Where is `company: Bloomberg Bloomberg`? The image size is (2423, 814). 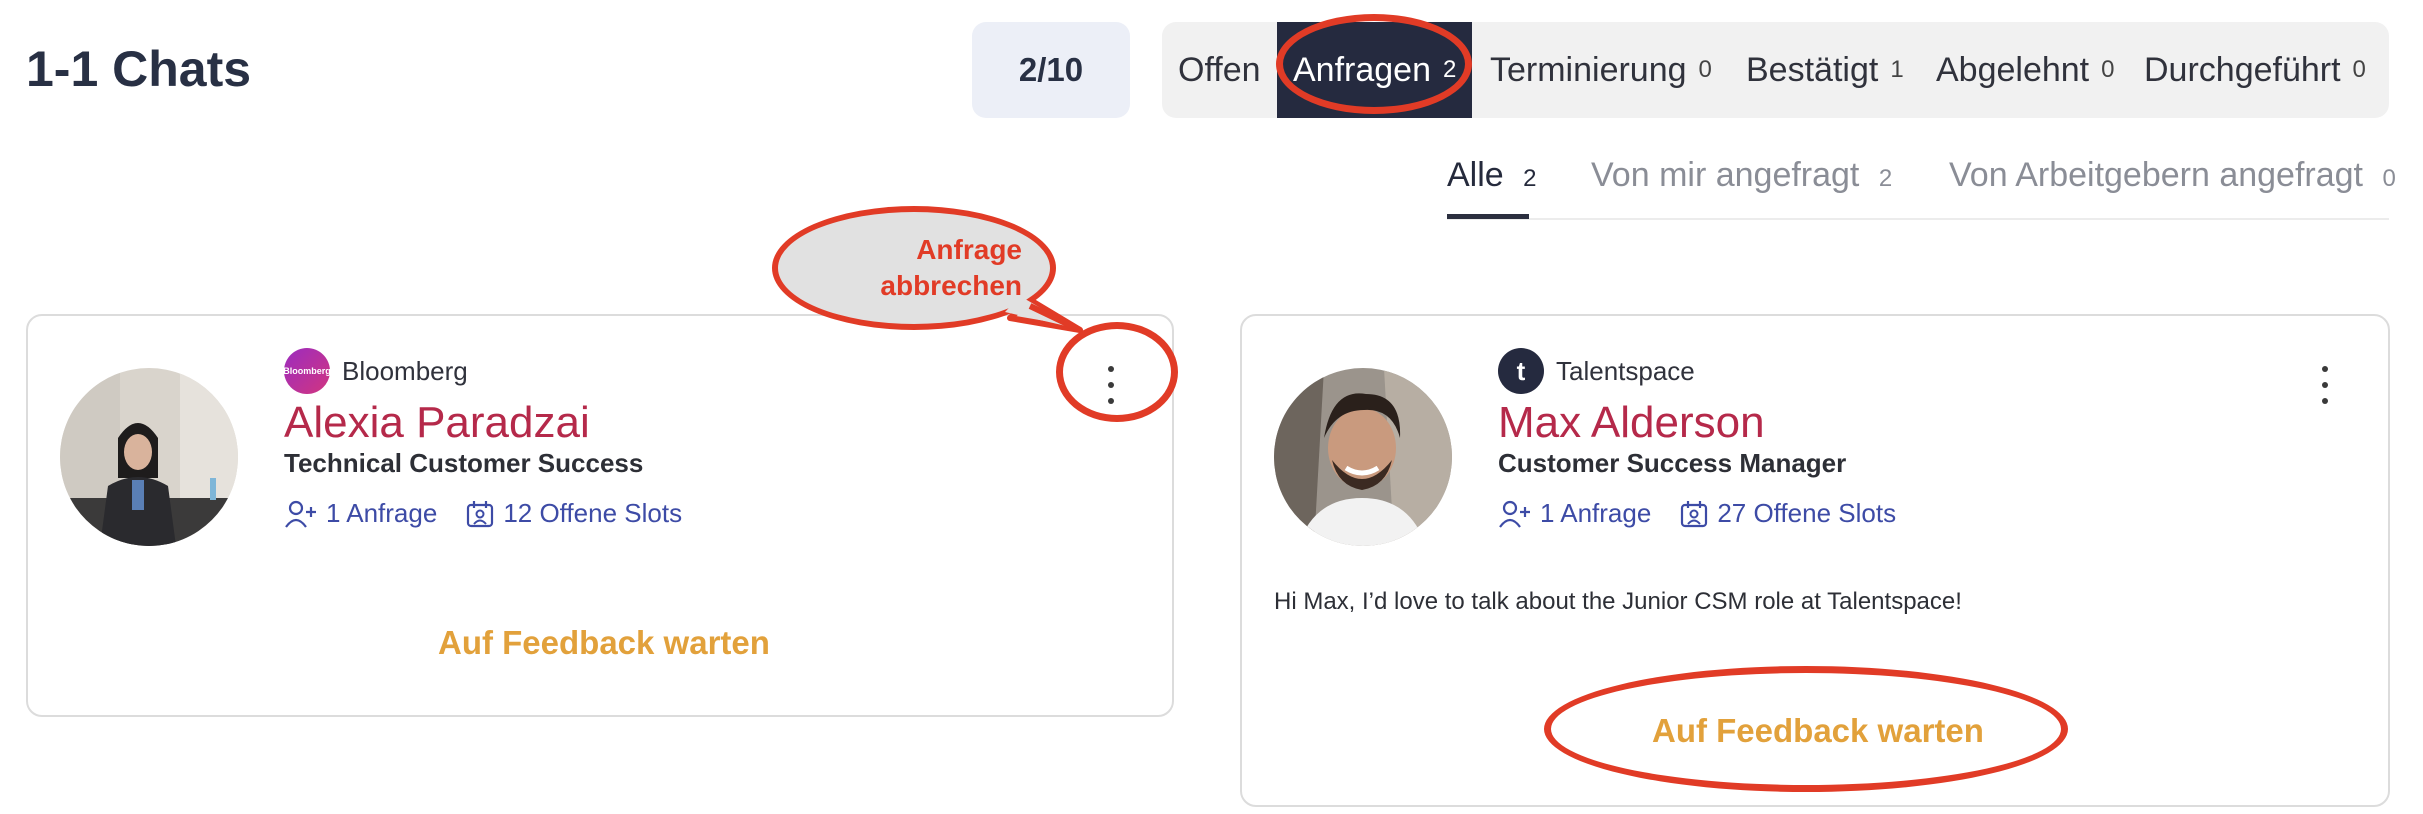 company: Bloomberg Bloomberg is located at coordinates (375, 371).